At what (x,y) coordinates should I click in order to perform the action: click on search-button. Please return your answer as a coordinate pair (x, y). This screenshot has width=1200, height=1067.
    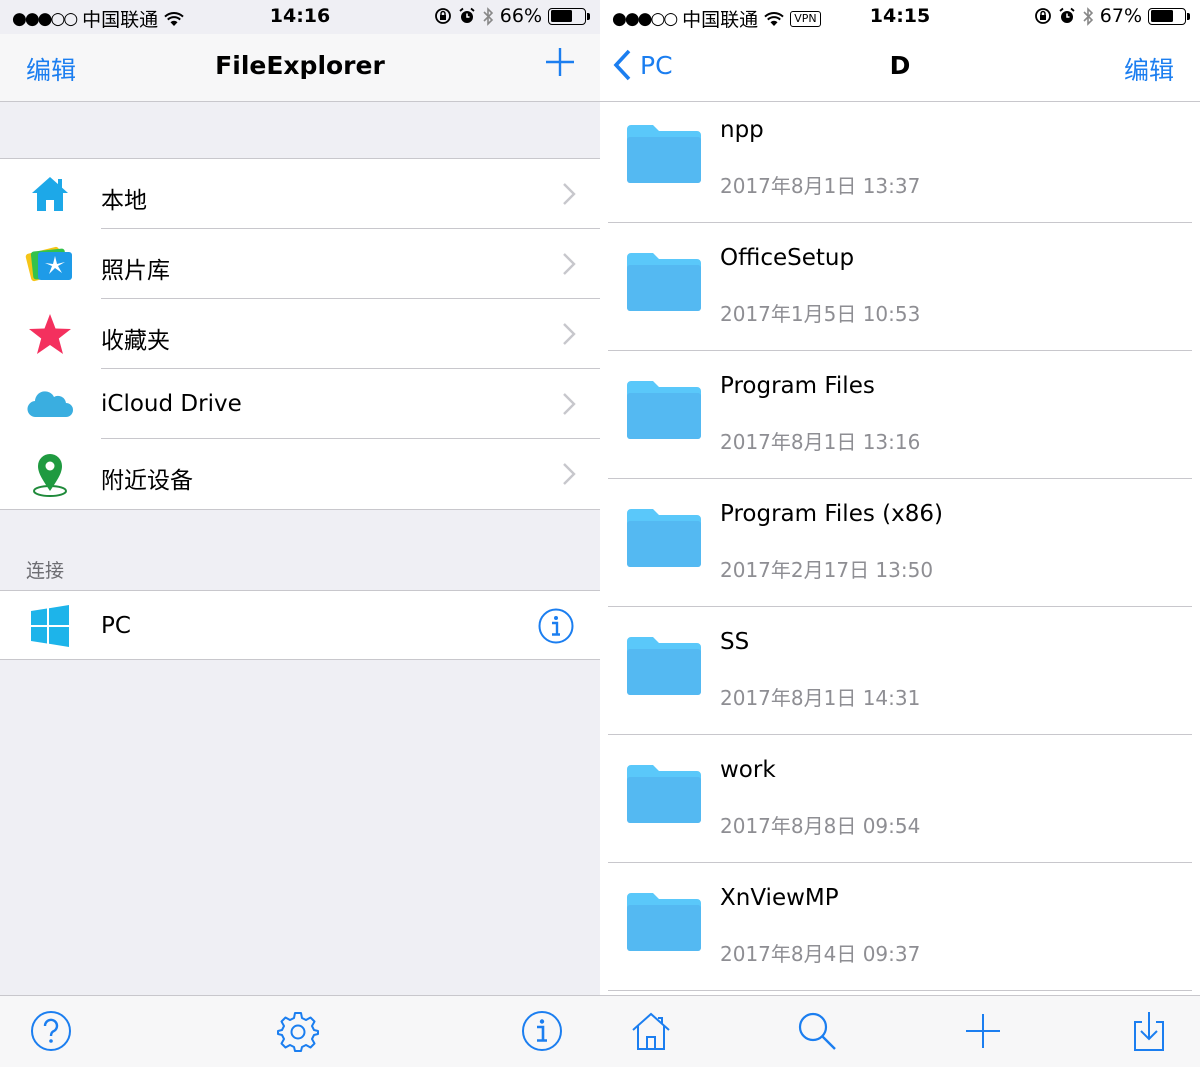
    Looking at the image, I should click on (817, 1033).